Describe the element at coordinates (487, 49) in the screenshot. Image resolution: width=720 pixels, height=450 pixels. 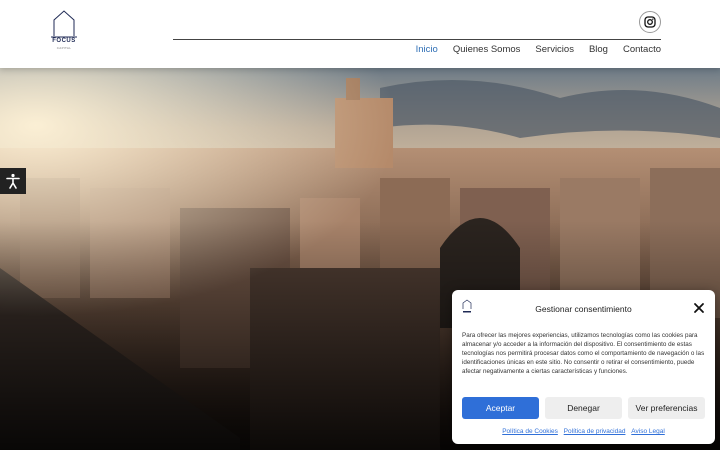
I see `nav-item-quienes-somos: Quienes Somos` at that location.